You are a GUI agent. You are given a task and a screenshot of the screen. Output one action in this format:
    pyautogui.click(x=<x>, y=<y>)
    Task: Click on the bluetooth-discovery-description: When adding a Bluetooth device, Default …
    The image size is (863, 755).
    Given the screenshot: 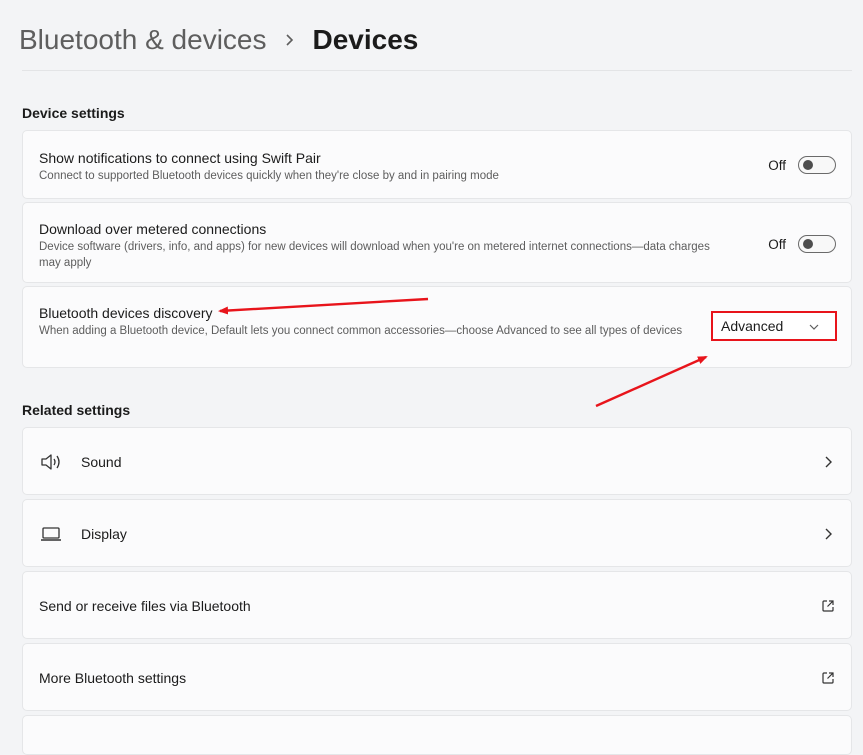 What is the action you would take?
    pyautogui.click(x=361, y=331)
    